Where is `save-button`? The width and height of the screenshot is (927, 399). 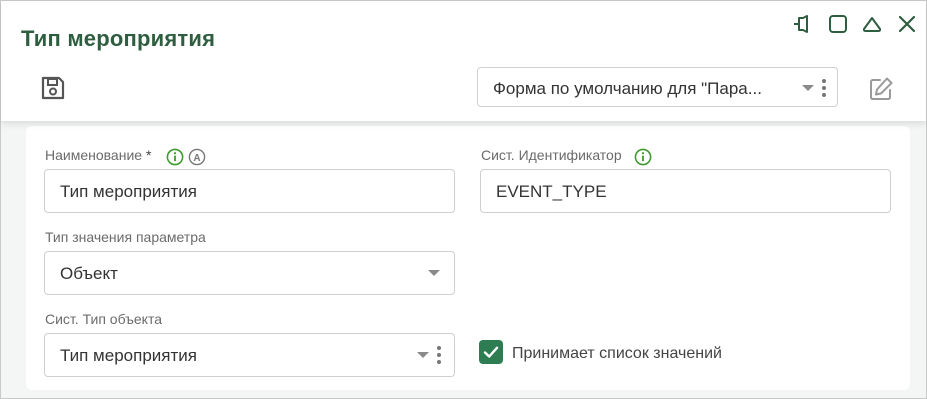
save-button is located at coordinates (54, 88).